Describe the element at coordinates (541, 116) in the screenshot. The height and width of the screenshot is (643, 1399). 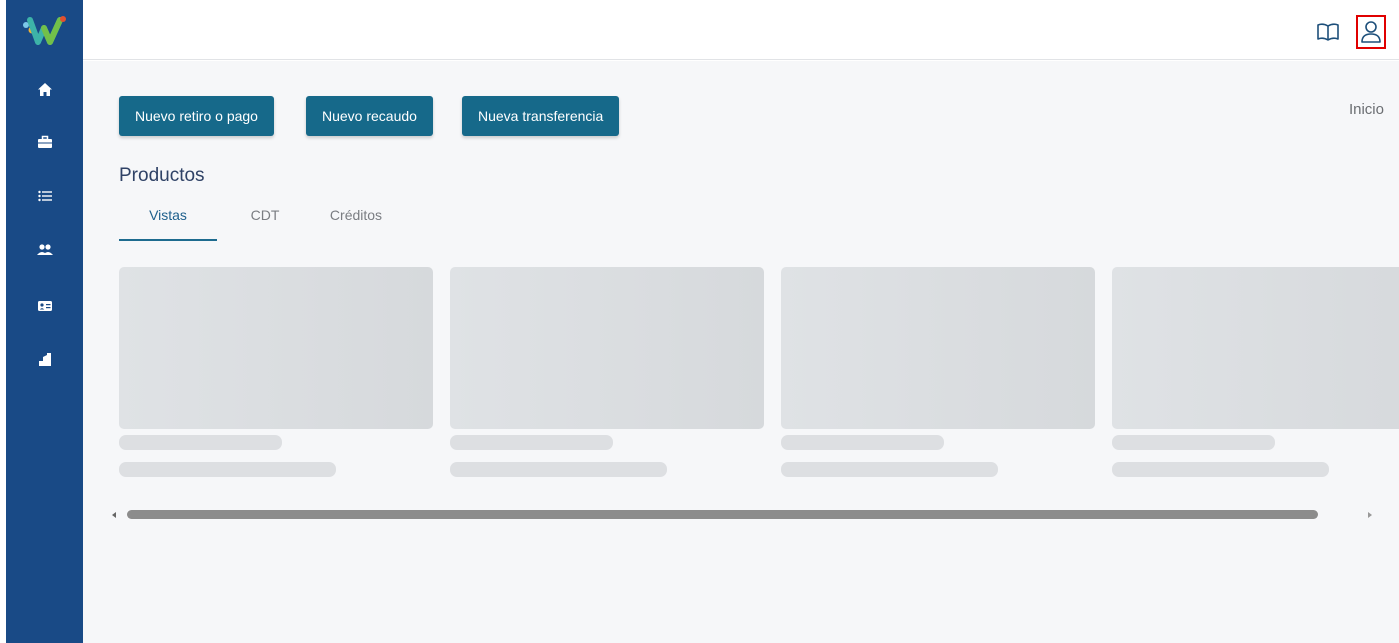
I see `new-transfer-button: Nueva transferencia` at that location.